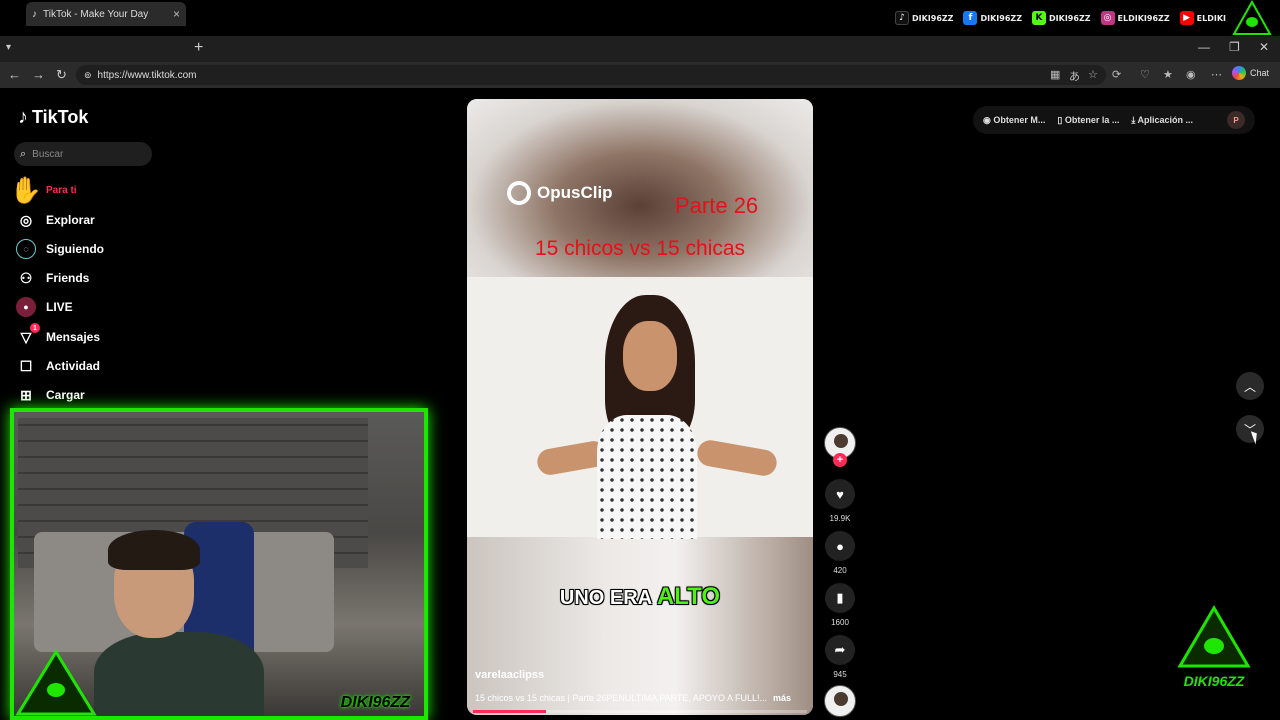  What do you see at coordinates (640, 626) in the screenshot?
I see `video-bottom-frame` at bounding box center [640, 626].